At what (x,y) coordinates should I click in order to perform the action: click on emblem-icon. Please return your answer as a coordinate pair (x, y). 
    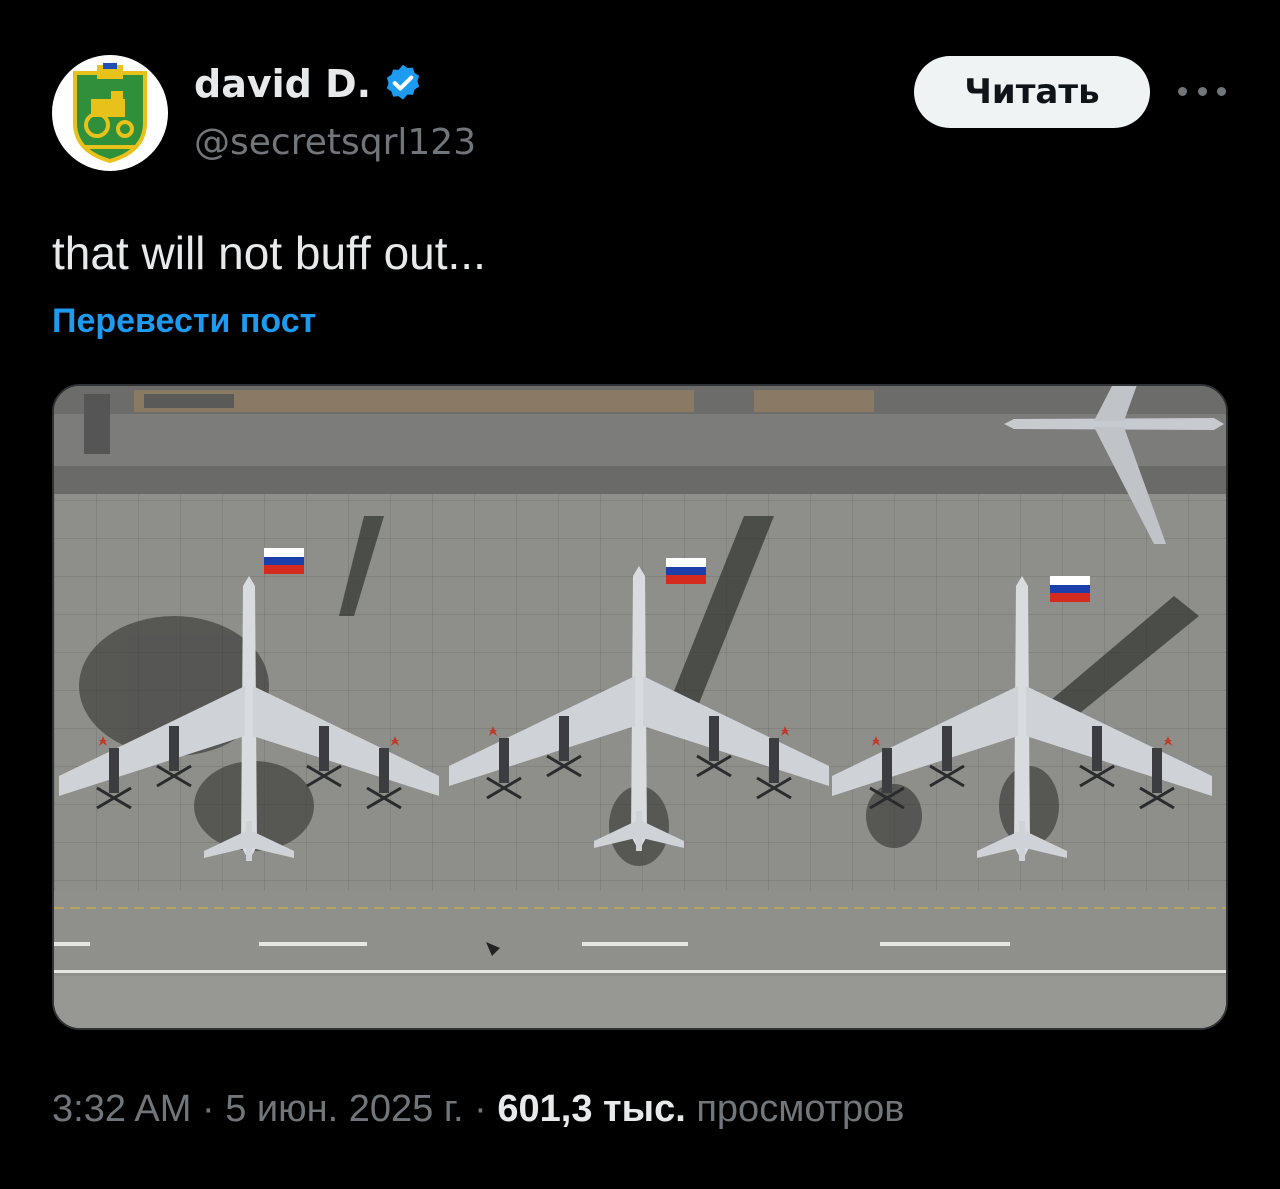
    Looking at the image, I should click on (110, 113).